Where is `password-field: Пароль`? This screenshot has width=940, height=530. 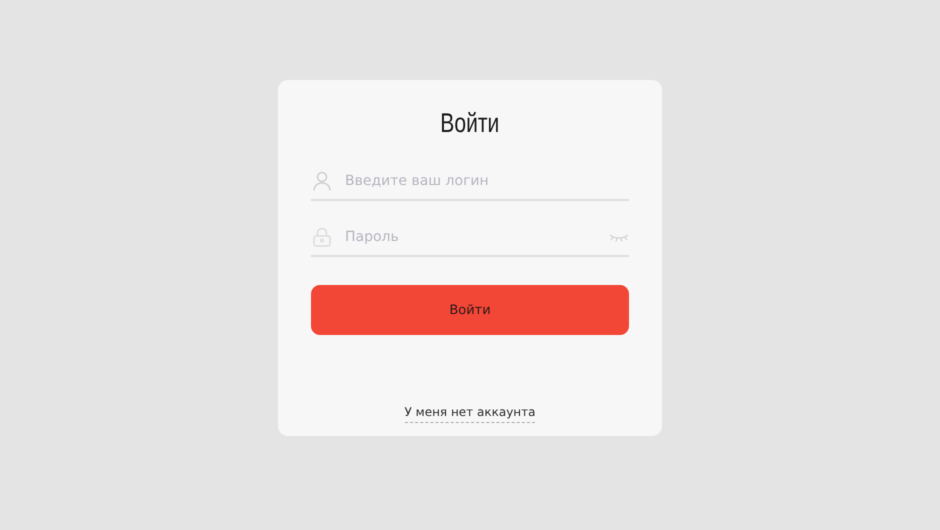
password-field: Пароль is located at coordinates (470, 237).